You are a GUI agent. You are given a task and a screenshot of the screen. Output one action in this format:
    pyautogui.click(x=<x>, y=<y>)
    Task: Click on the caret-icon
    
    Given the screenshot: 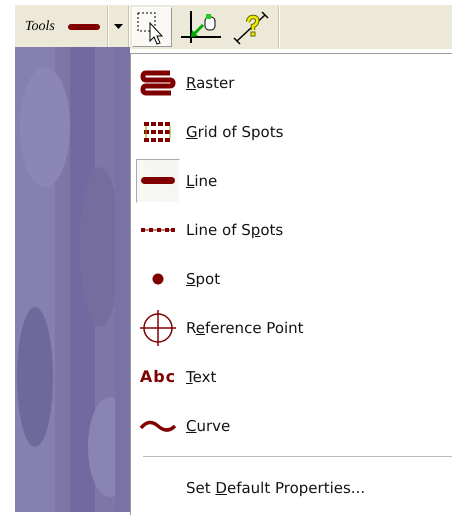 What is the action you would take?
    pyautogui.click(x=118, y=27)
    